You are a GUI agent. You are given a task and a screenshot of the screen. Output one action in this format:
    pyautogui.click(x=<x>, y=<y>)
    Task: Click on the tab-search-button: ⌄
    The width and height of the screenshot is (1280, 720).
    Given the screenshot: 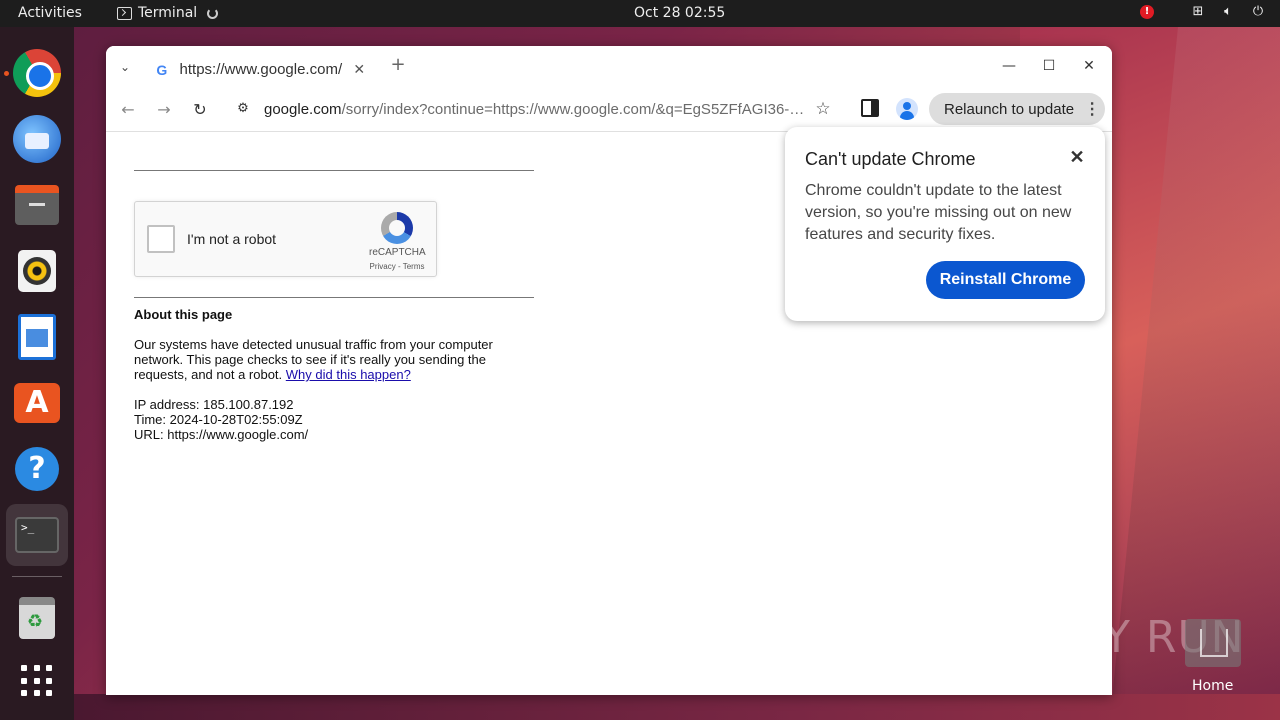 What is the action you would take?
    pyautogui.click(x=125, y=67)
    